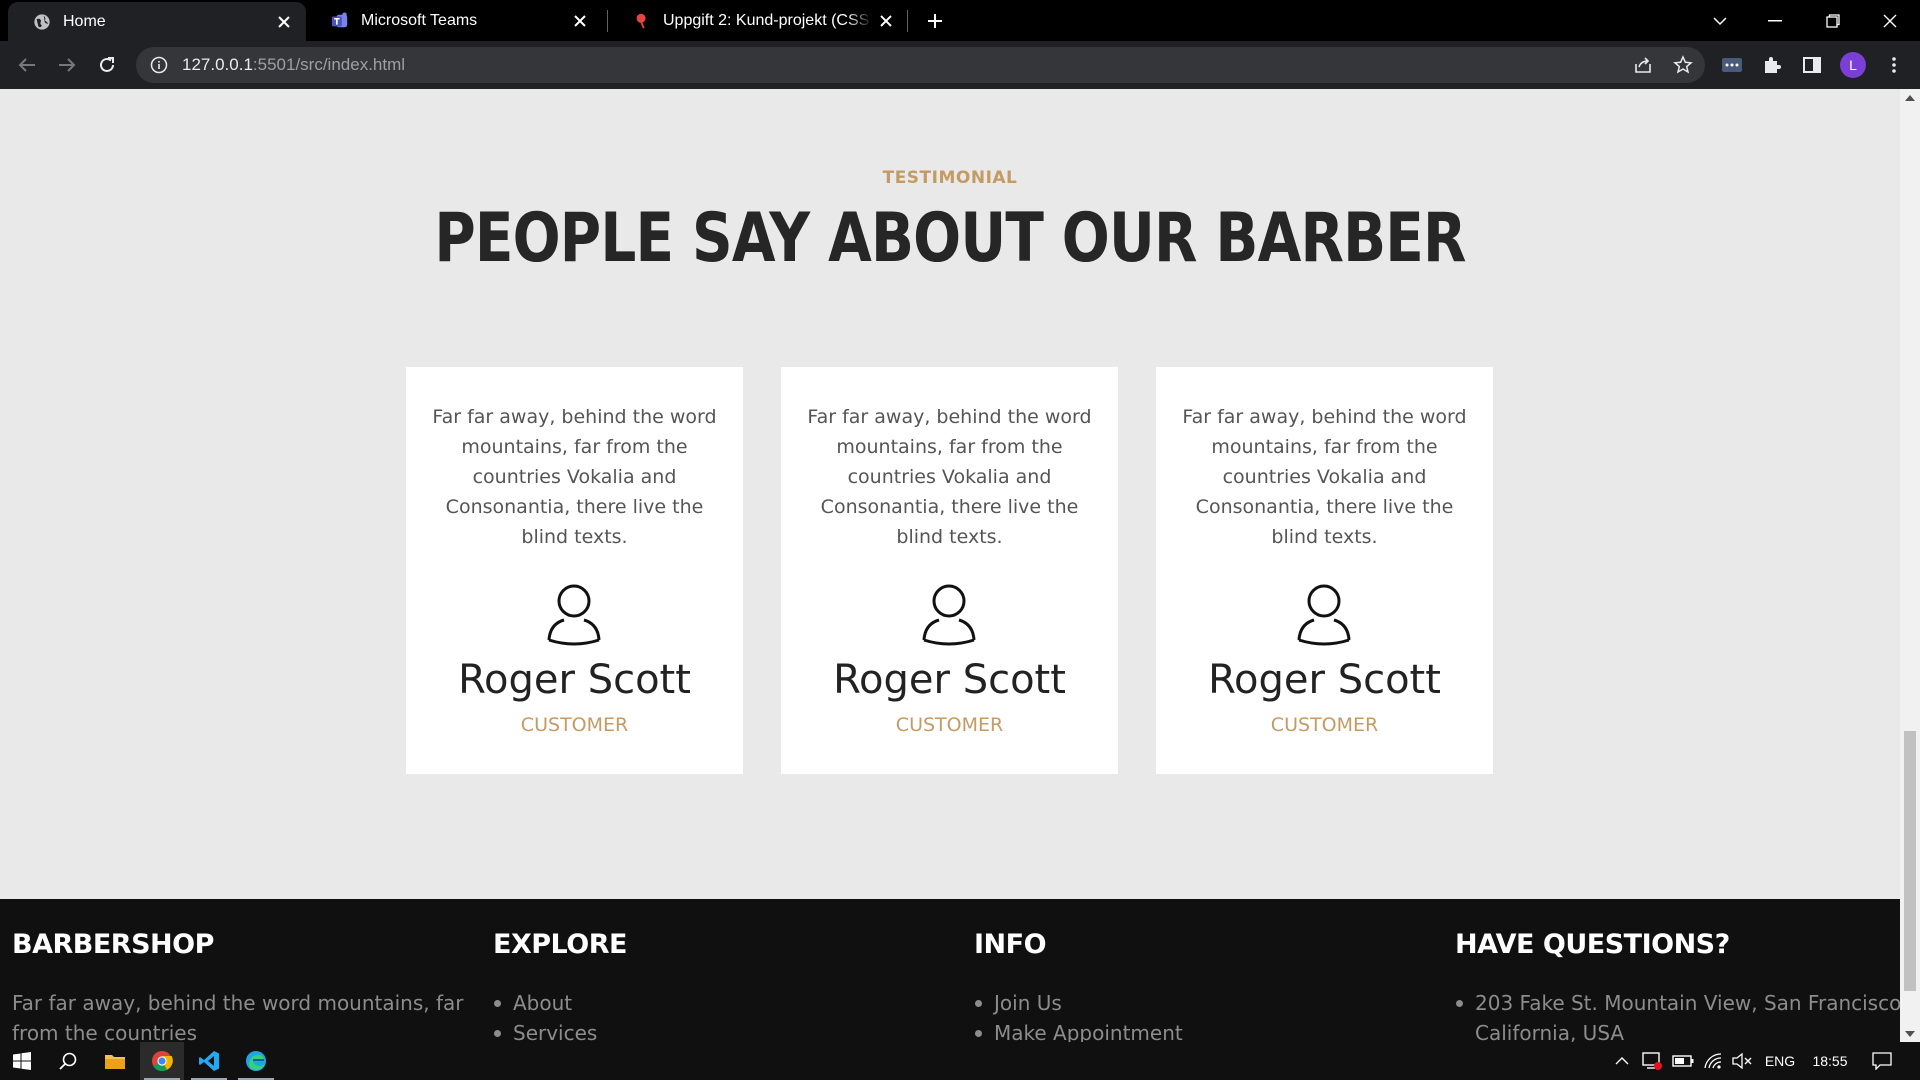 This screenshot has height=1080, width=1920. I want to click on edge-icon, so click(256, 1061).